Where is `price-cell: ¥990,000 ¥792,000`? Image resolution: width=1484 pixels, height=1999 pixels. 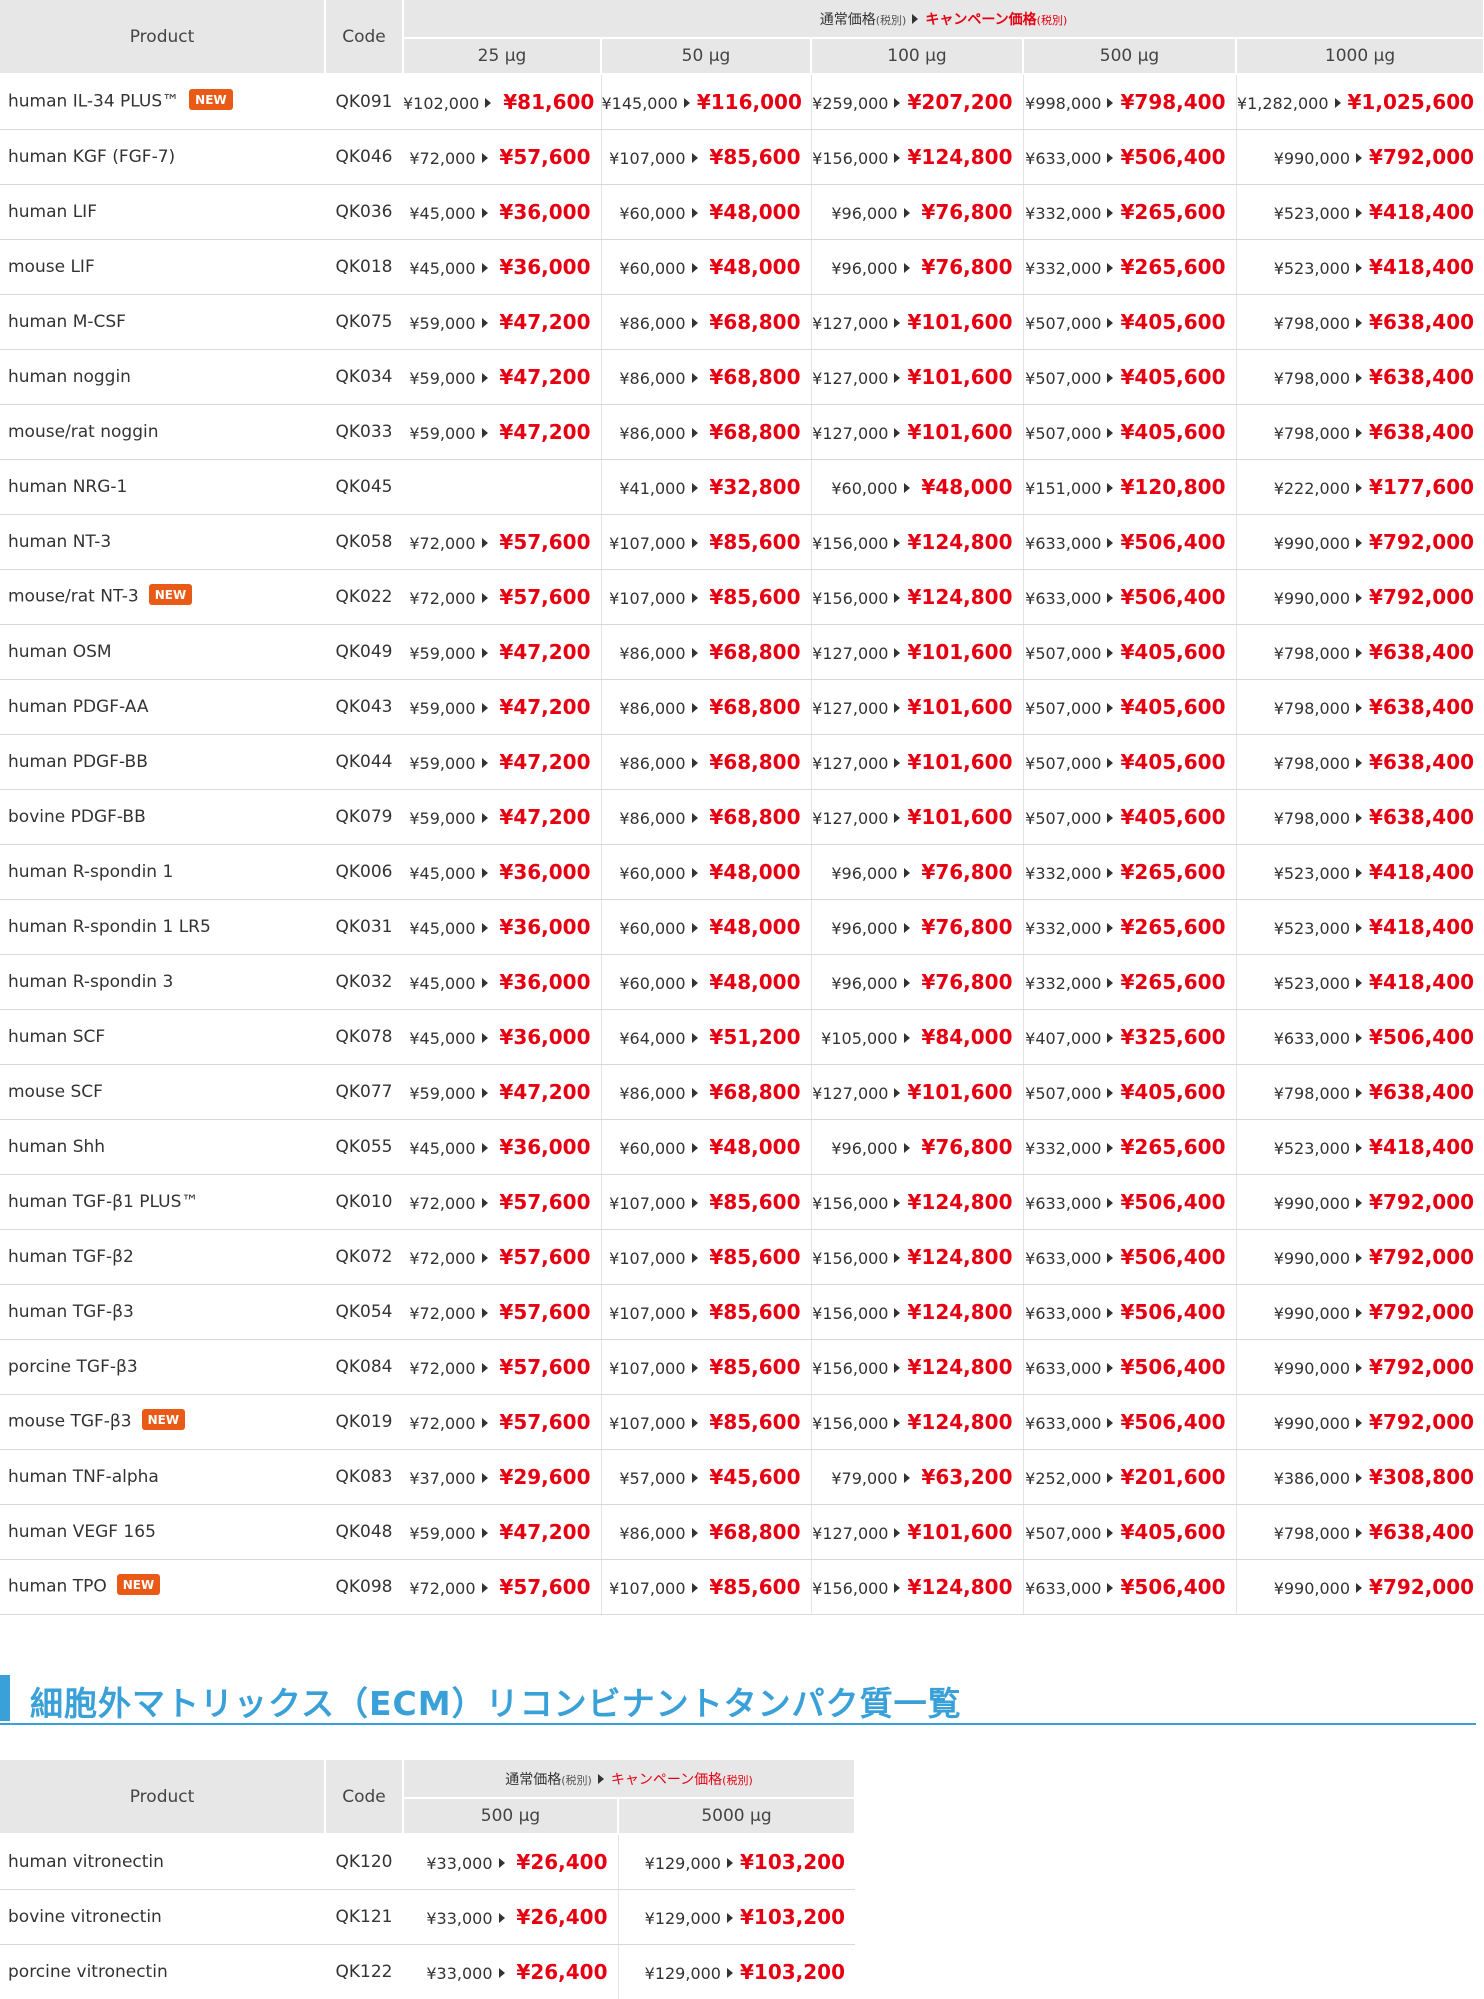
price-cell: ¥990,000 ¥792,000 is located at coordinates (1359, 597).